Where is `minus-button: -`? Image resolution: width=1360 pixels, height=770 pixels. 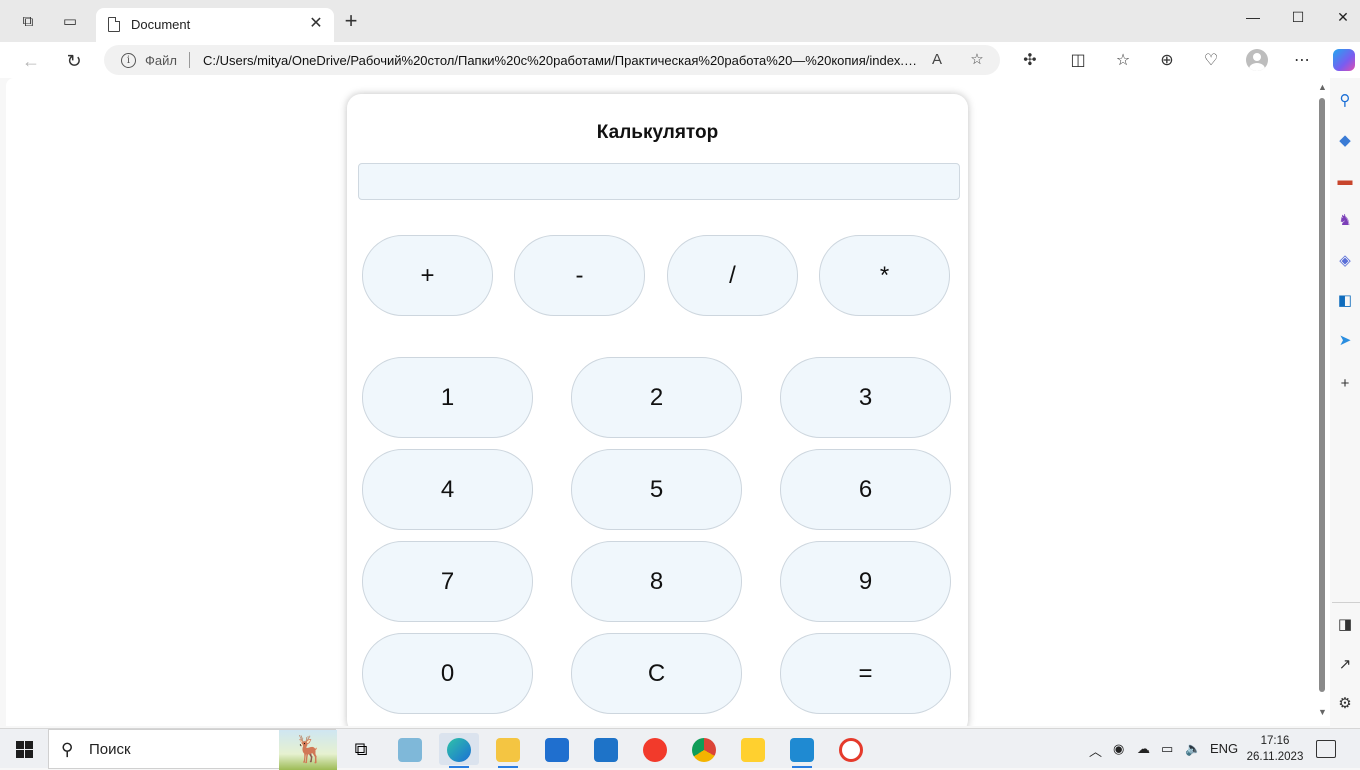
minus-button: - is located at coordinates (579, 275).